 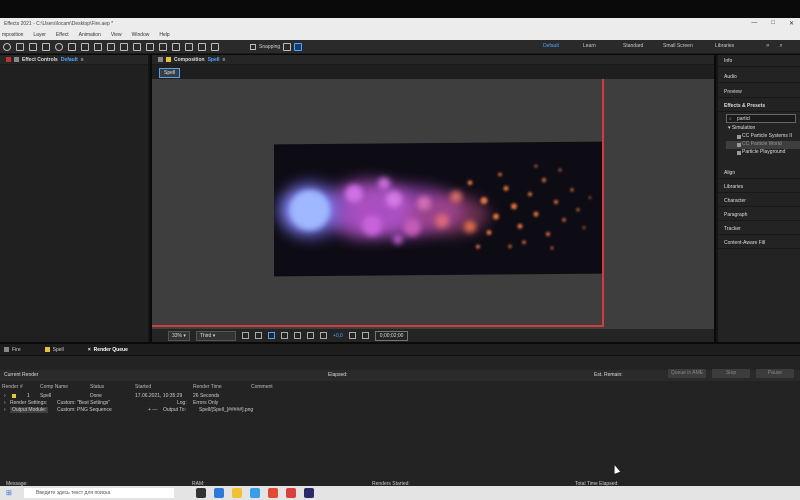 What do you see at coordinates (205, 403) in the screenshot?
I see `log-value: Errors Only` at bounding box center [205, 403].